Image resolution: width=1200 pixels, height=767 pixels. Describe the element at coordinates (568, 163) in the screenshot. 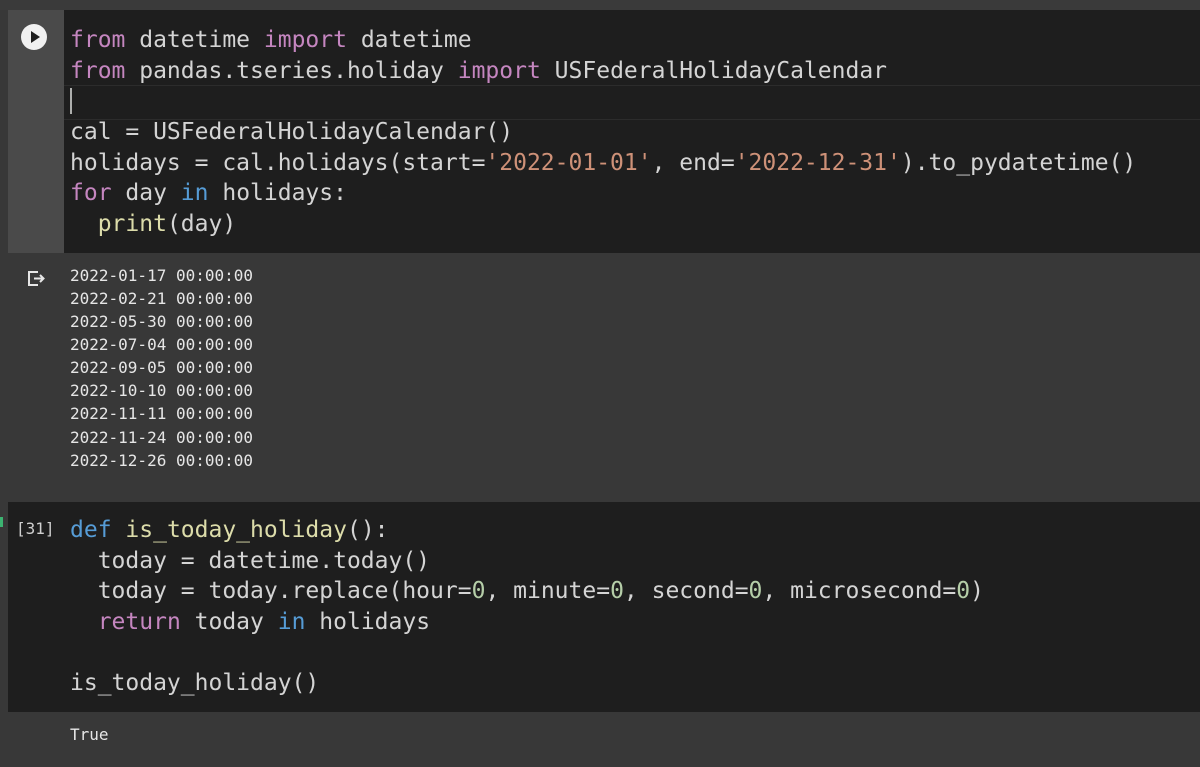

I see `string-literal: '2022-01-01'` at that location.